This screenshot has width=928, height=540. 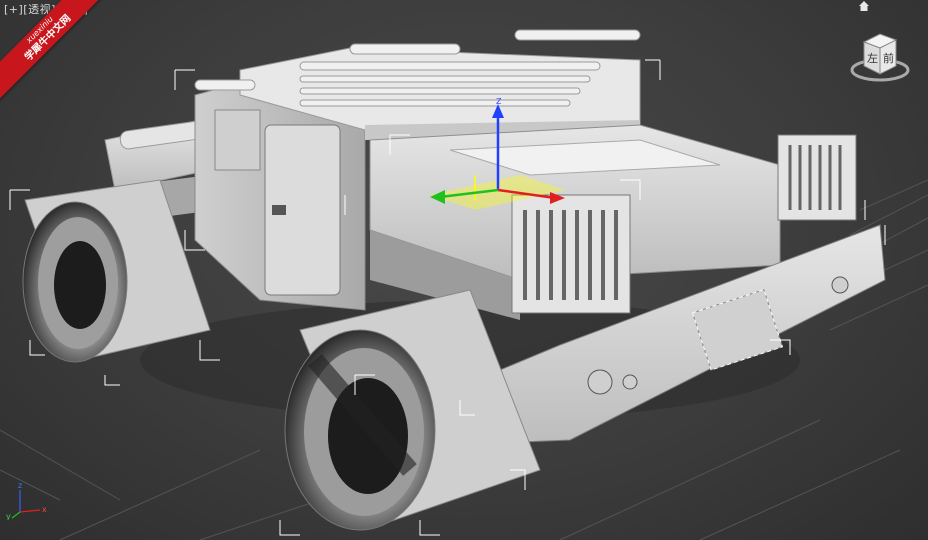 I want to click on gizmo-z-label: Z, so click(x=499, y=101).